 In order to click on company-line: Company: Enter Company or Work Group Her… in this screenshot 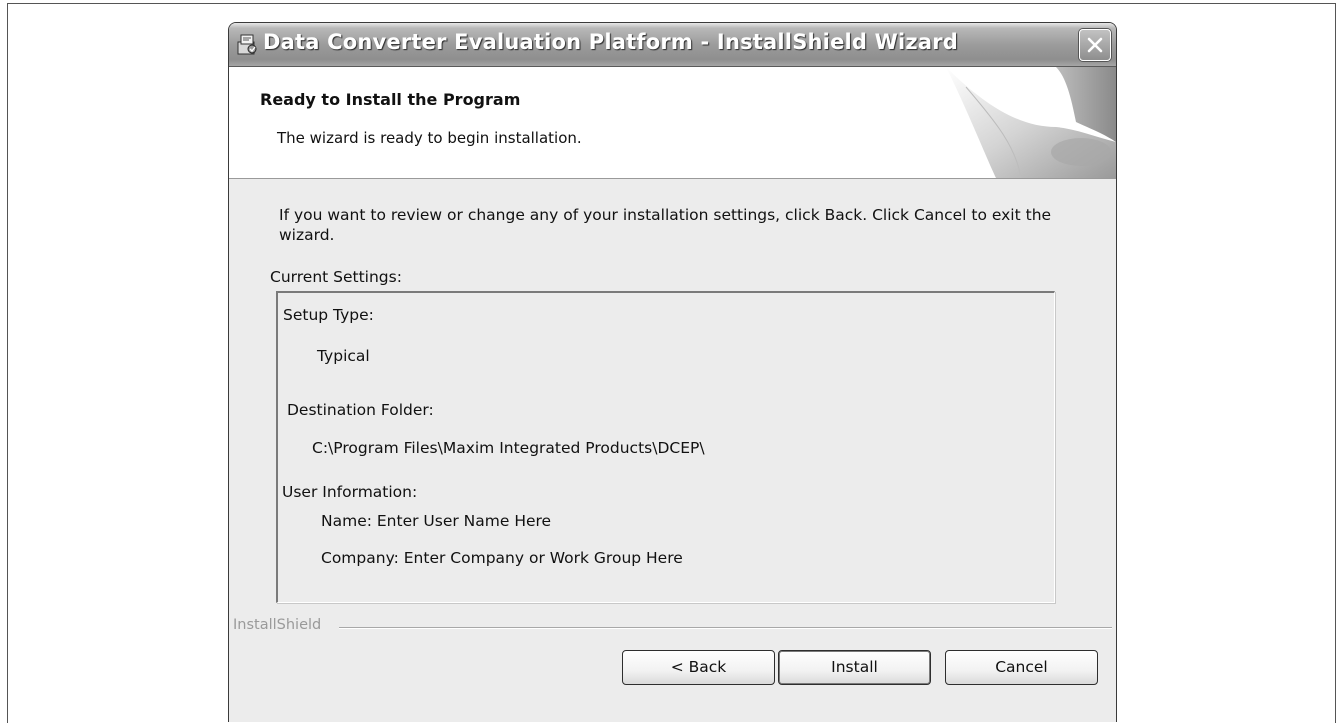, I will do `click(502, 558)`.